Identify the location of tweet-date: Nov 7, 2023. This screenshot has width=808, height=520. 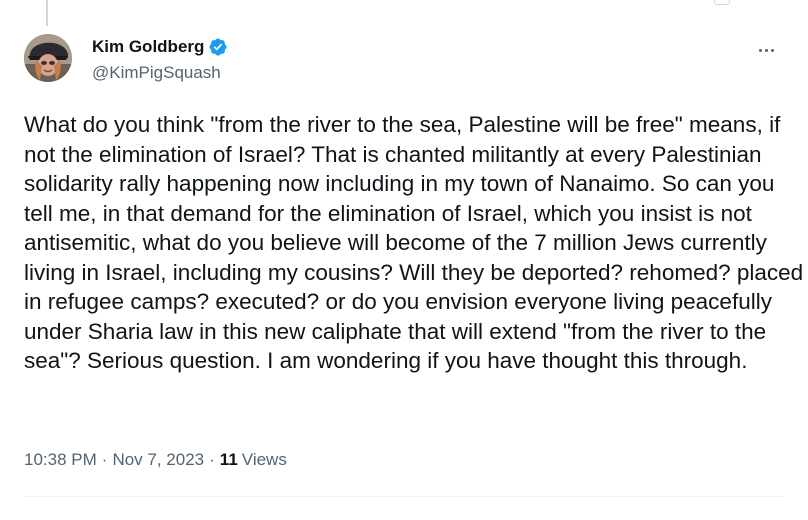
(158, 460).